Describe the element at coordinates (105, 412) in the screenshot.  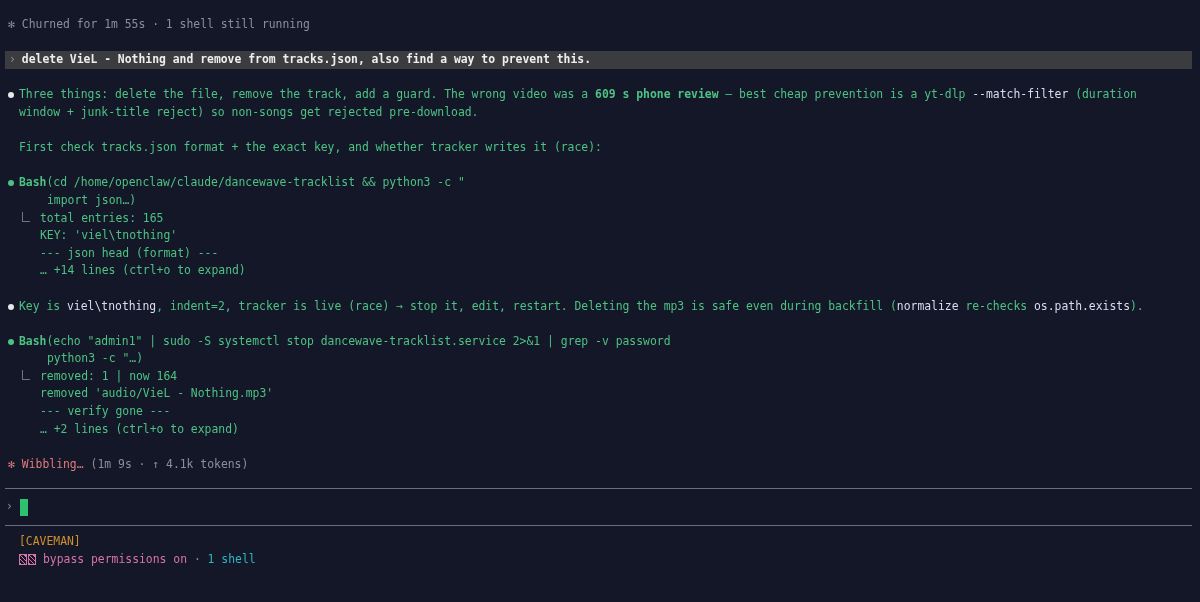
I see `tool-output-line: --- verify gone ---` at that location.